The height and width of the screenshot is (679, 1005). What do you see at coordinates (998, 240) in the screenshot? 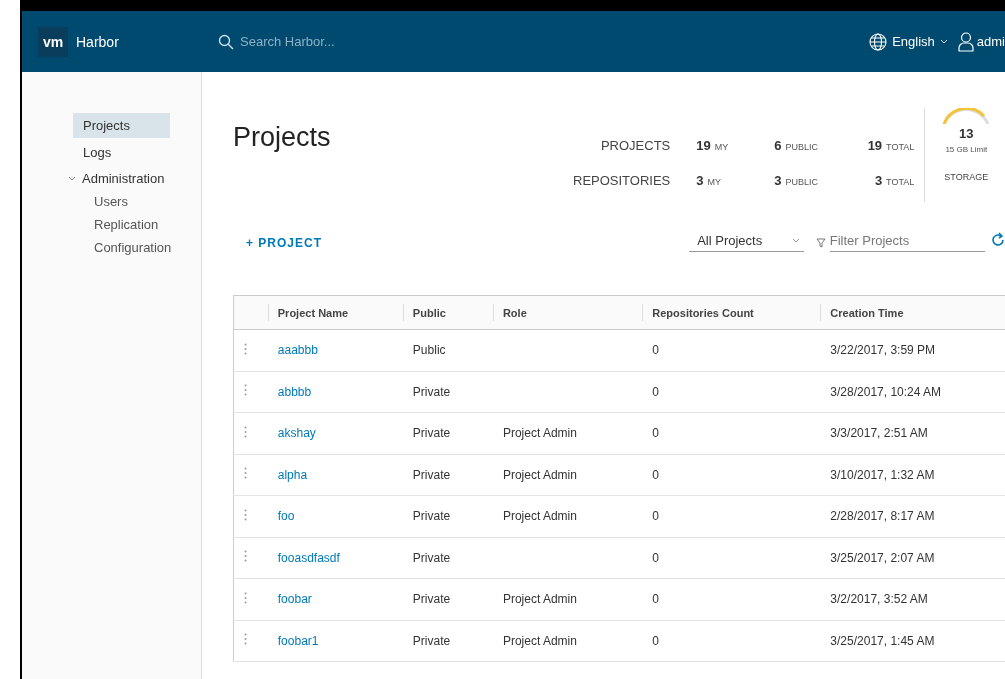
I see `refresh-icon` at bounding box center [998, 240].